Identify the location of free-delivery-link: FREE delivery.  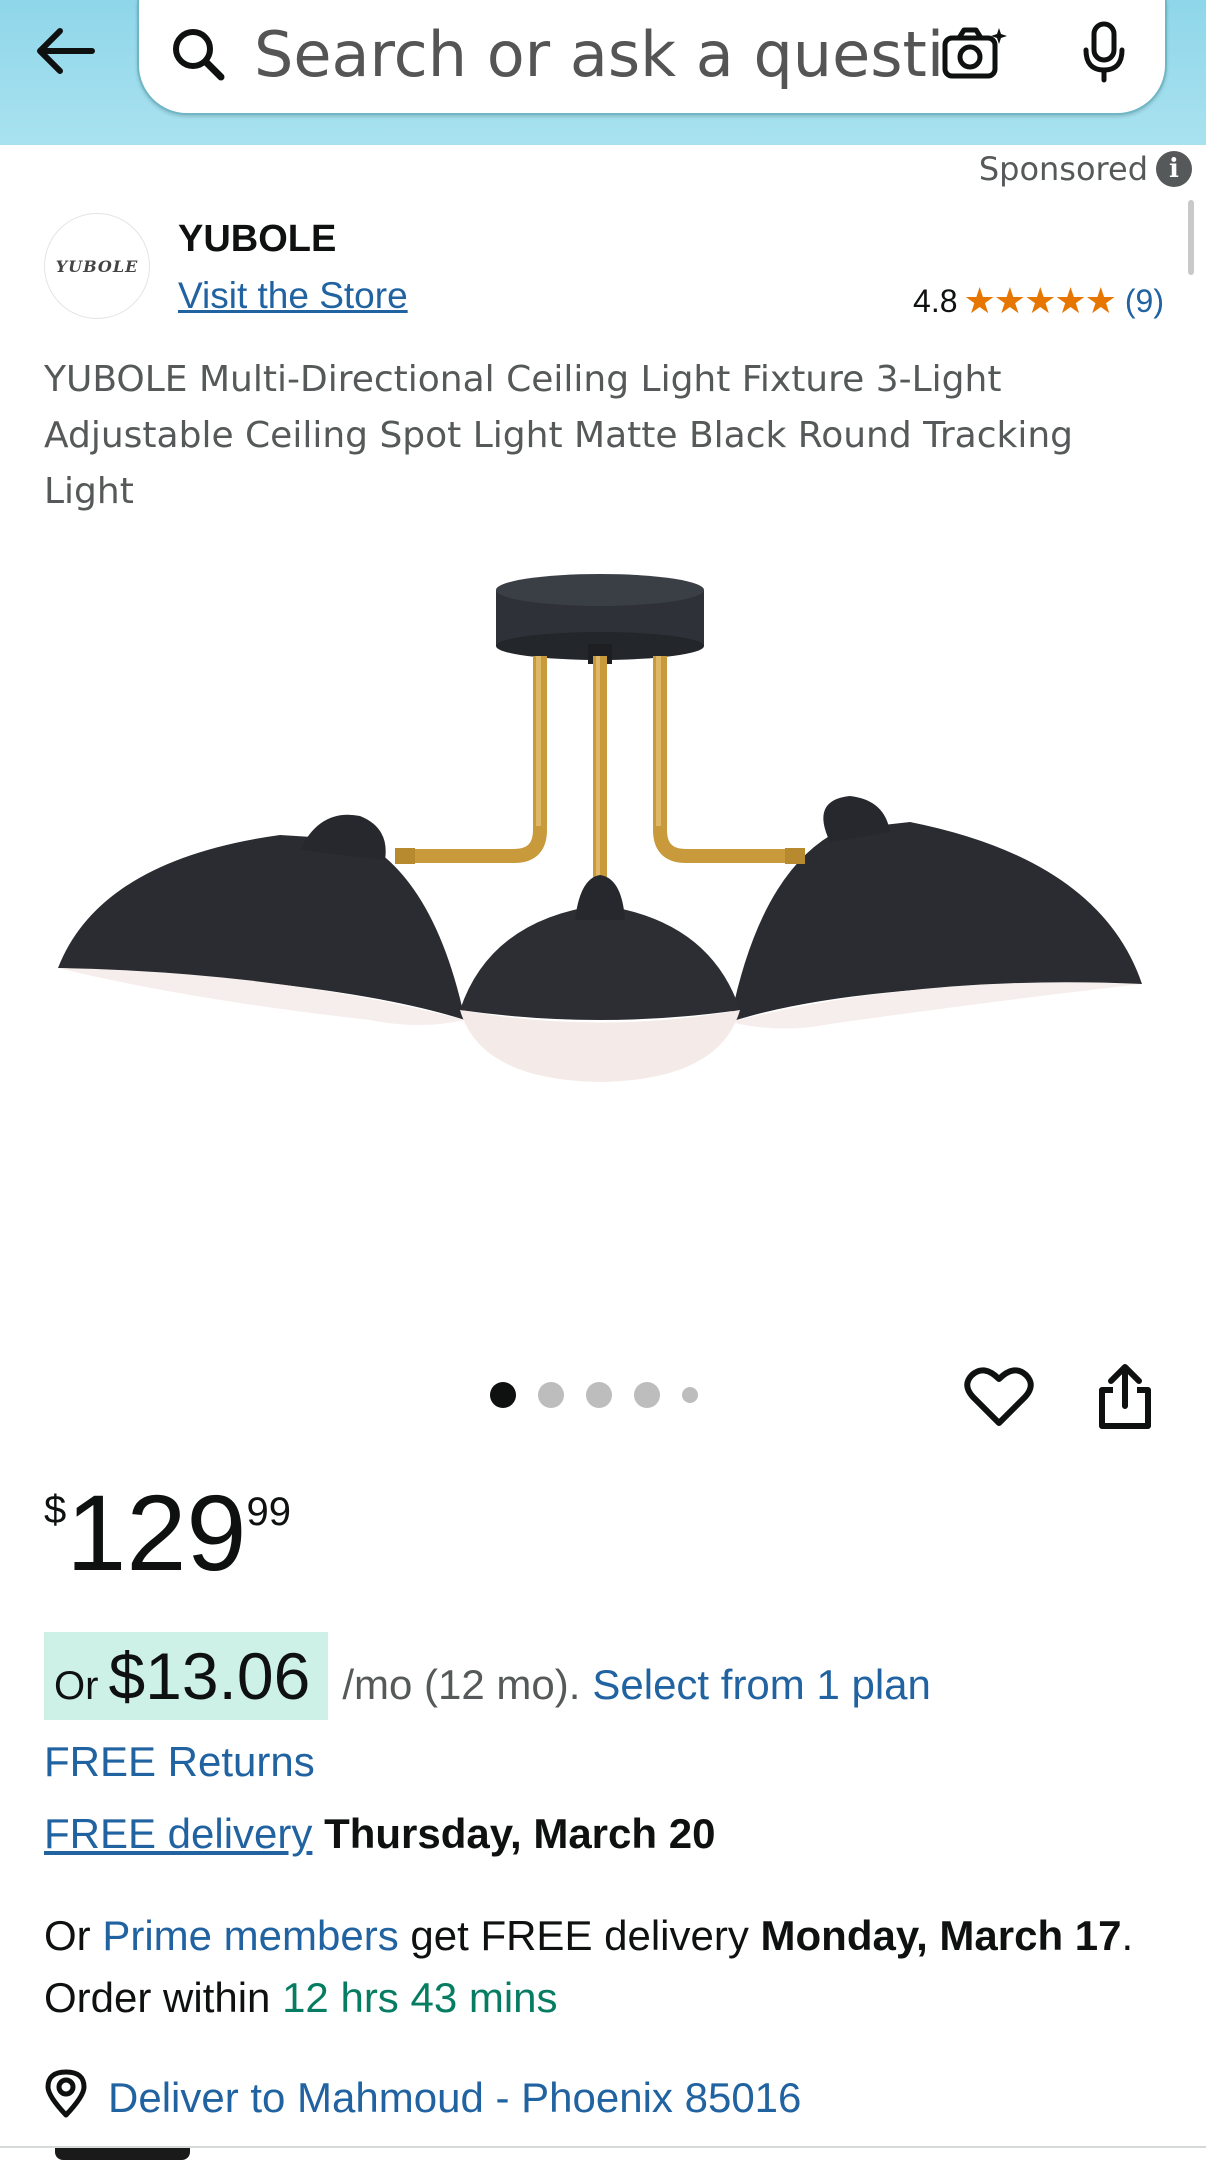
(178, 1833).